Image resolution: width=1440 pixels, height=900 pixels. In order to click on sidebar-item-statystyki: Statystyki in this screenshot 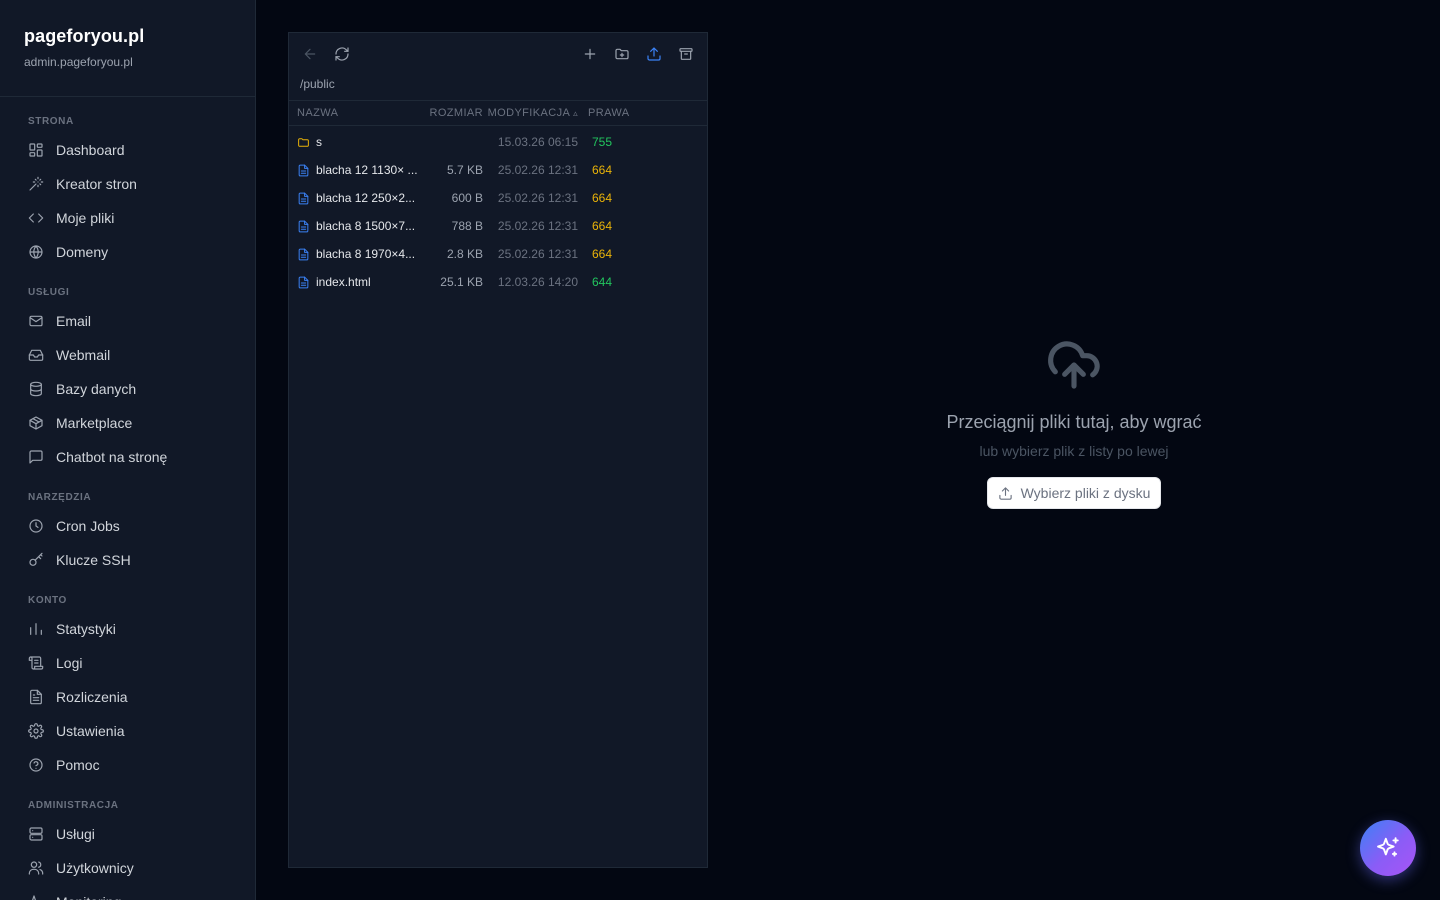, I will do `click(127, 629)`.